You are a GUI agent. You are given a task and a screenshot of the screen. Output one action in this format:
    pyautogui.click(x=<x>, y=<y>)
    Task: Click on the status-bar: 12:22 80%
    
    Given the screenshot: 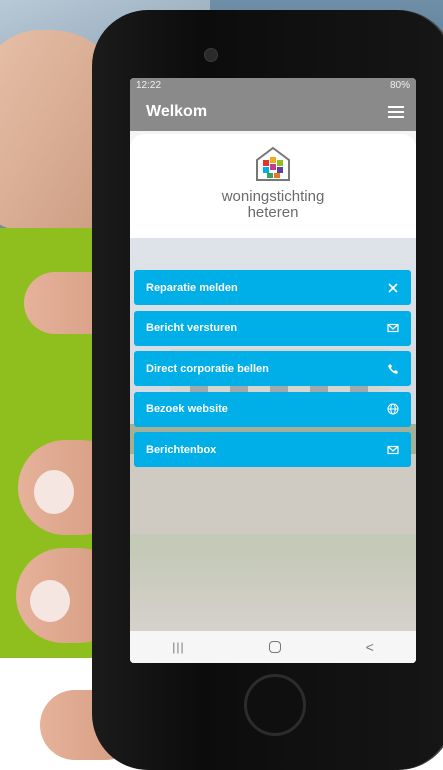 What is the action you would take?
    pyautogui.click(x=273, y=85)
    